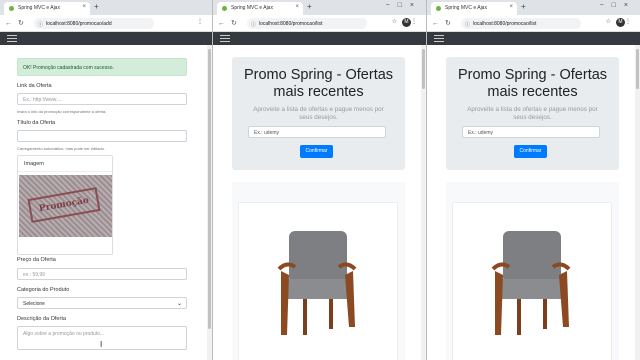 The width and height of the screenshot is (640, 360). I want to click on chevron-down-icon: ⌄, so click(179, 304).